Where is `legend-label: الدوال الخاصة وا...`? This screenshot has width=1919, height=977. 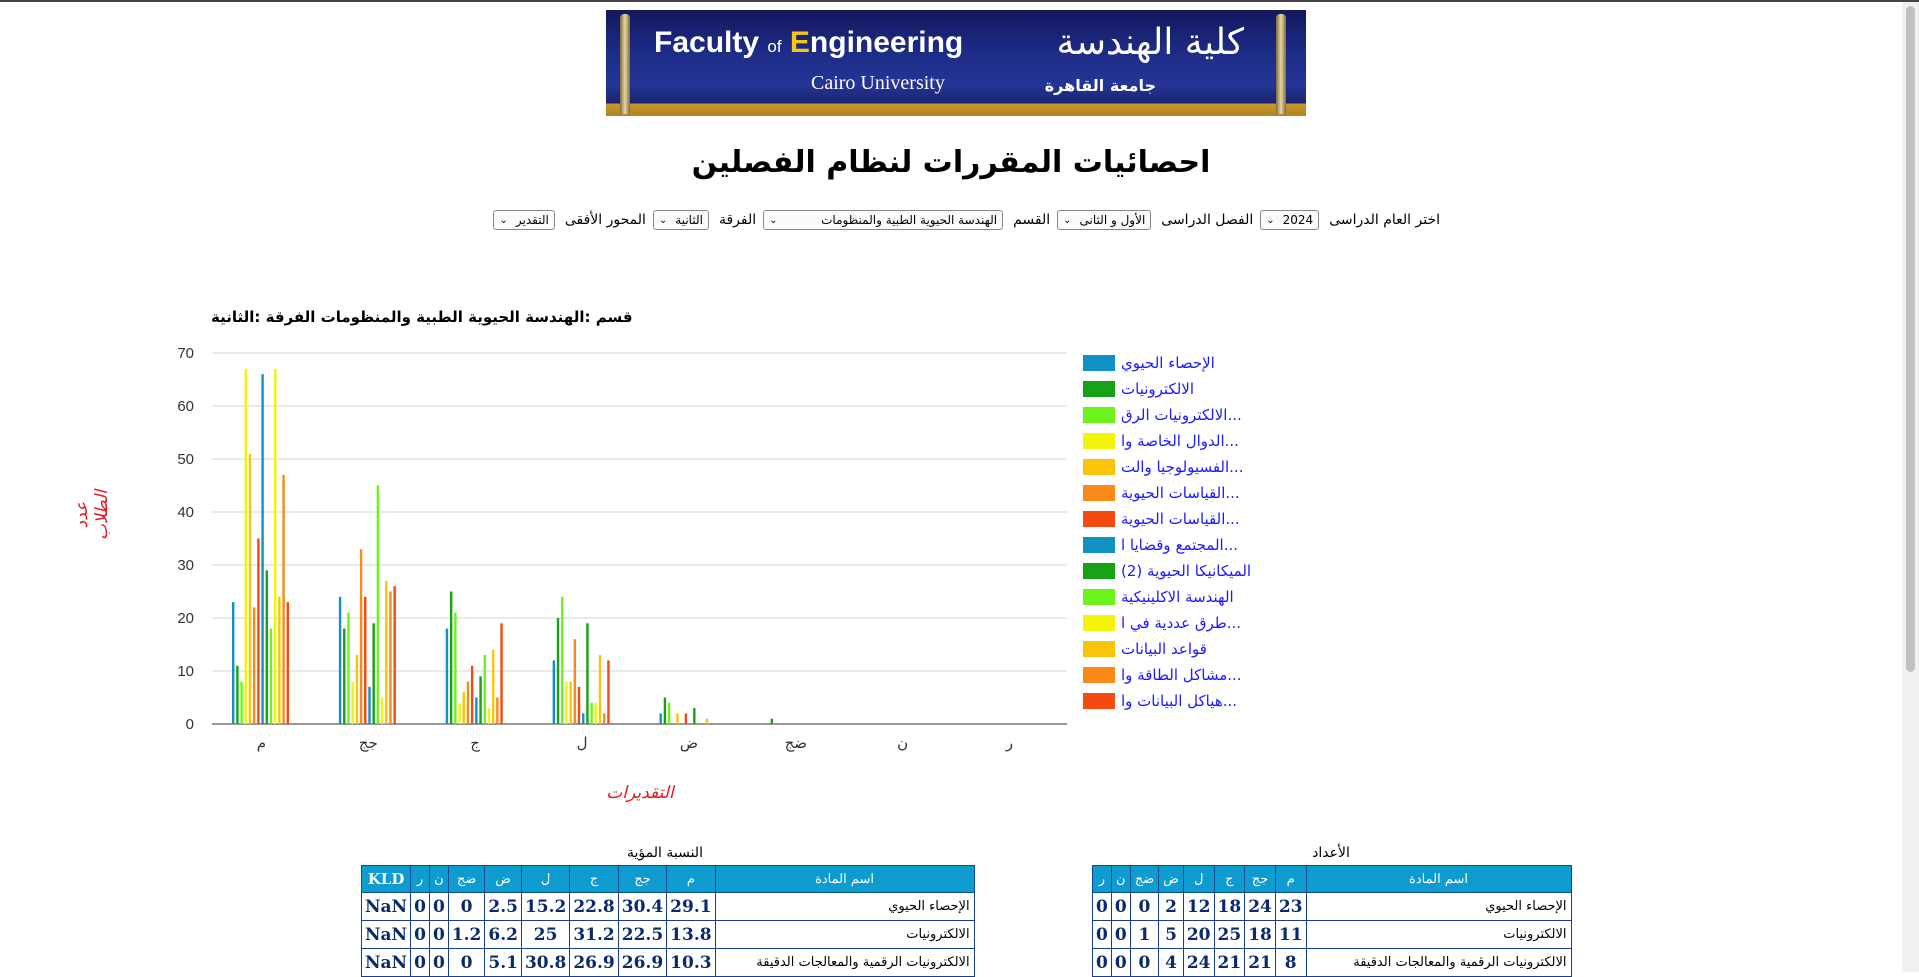
legend-label: الدوال الخاصة وا... is located at coordinates (1180, 441).